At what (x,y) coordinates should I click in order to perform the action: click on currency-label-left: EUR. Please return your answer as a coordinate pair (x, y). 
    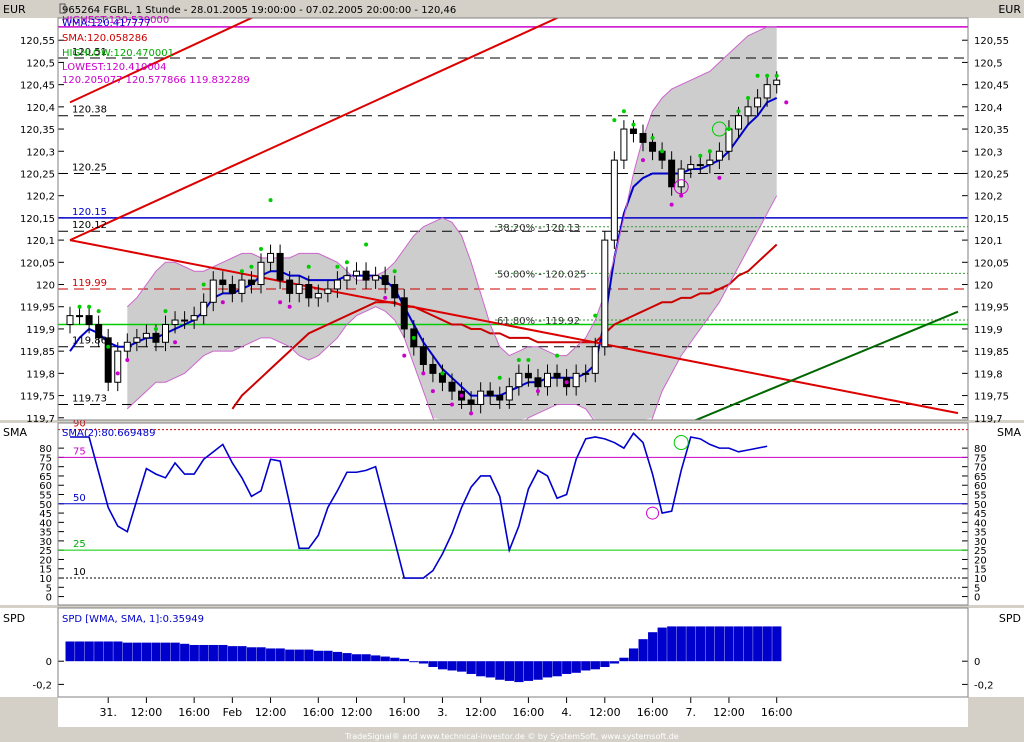
    Looking at the image, I should click on (14, 9).